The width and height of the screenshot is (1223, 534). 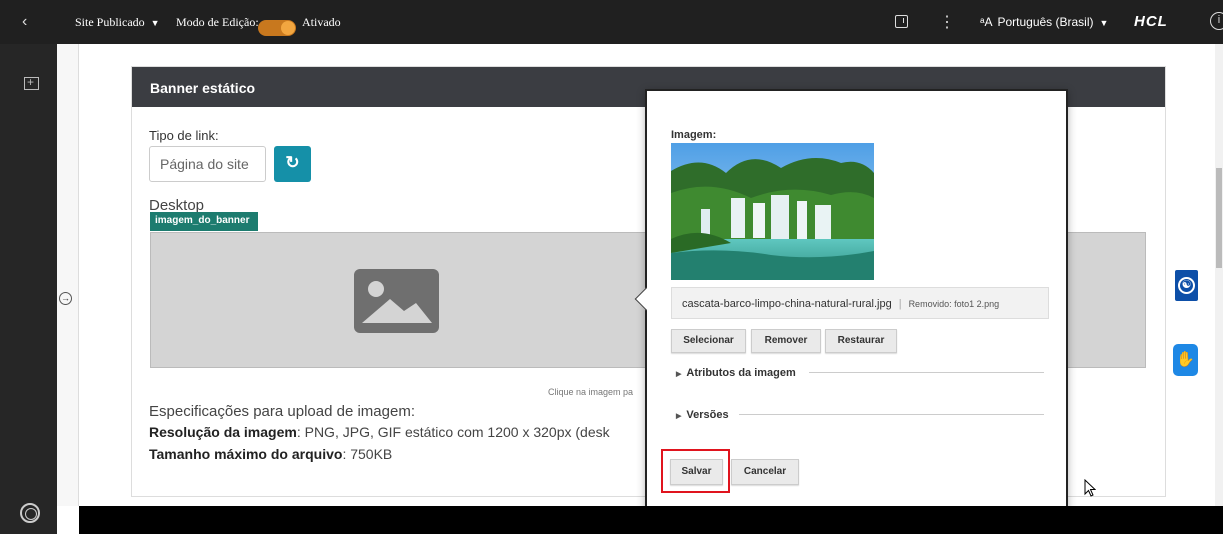 I want to click on image-thumbnail, so click(x=772, y=211).